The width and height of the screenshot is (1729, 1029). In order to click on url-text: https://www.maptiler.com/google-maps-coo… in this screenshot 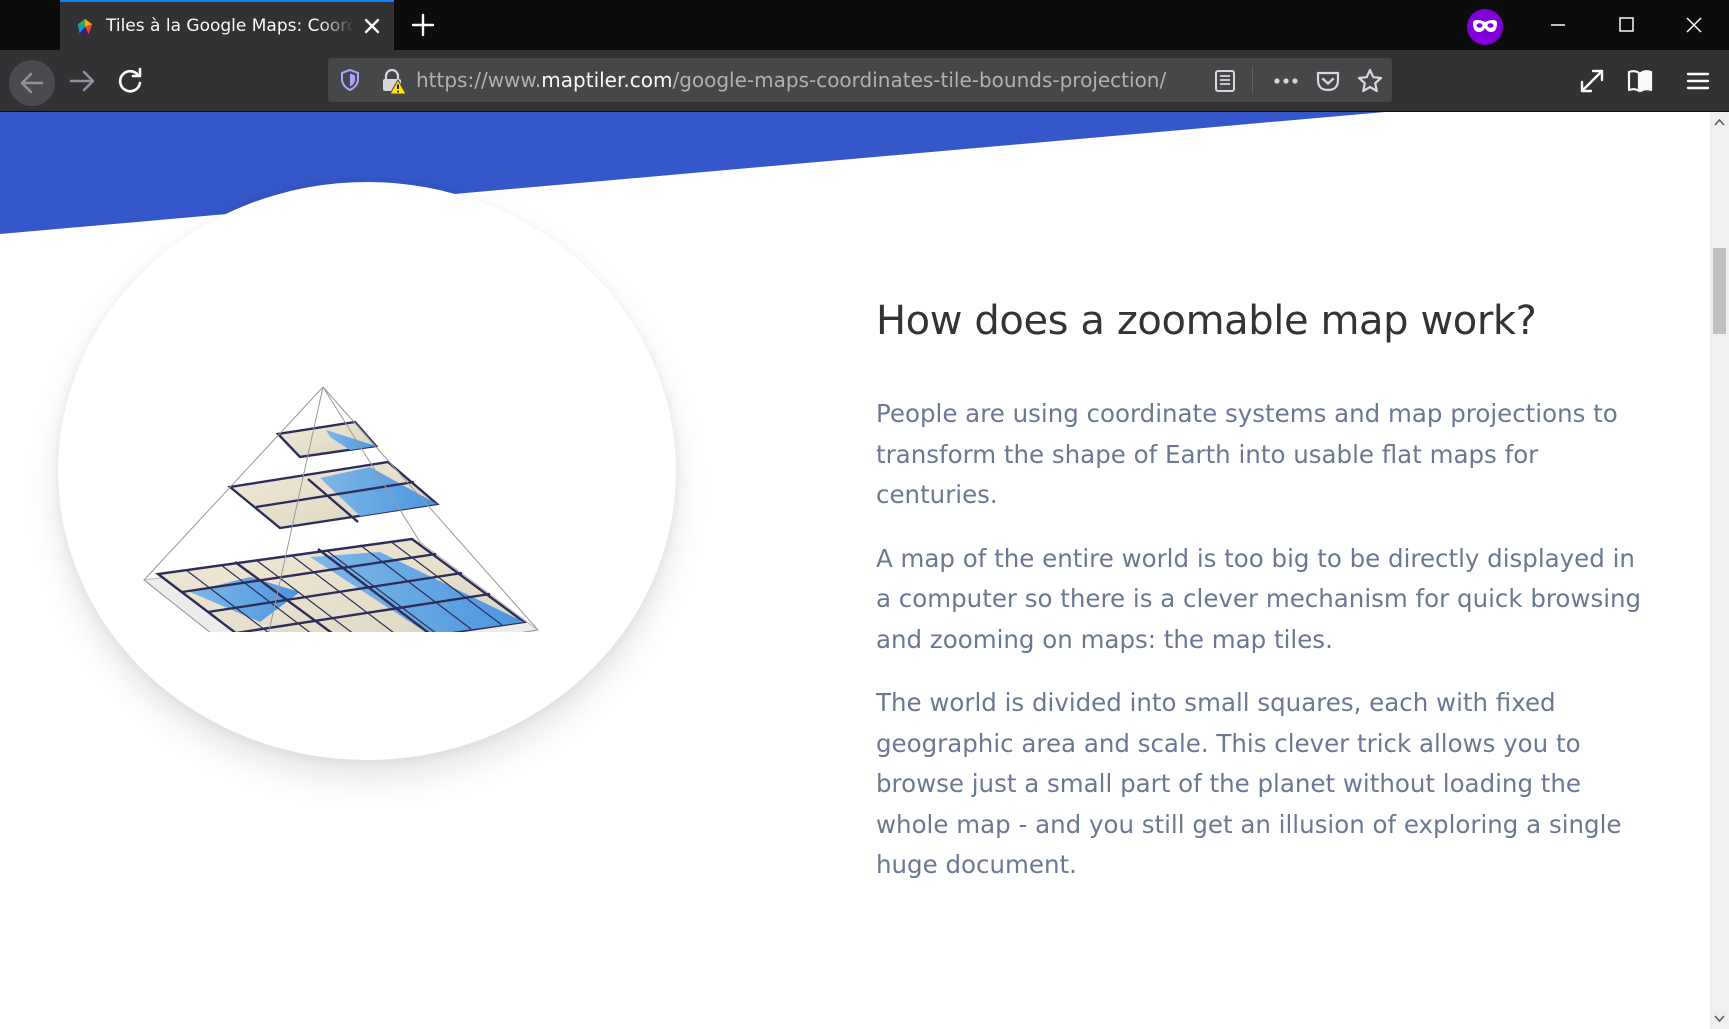, I will do `click(791, 80)`.